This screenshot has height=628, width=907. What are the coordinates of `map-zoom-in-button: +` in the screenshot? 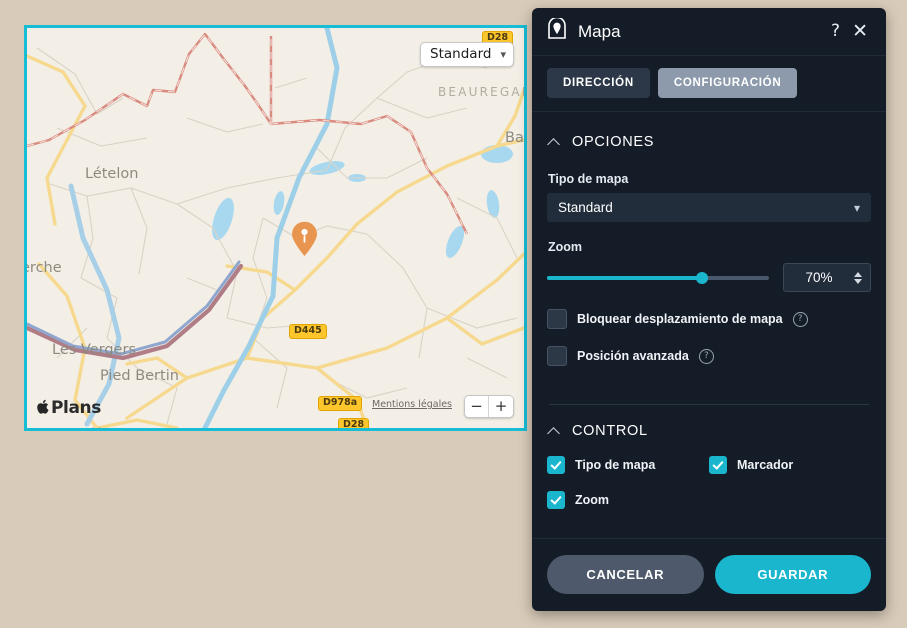 It's located at (501, 406).